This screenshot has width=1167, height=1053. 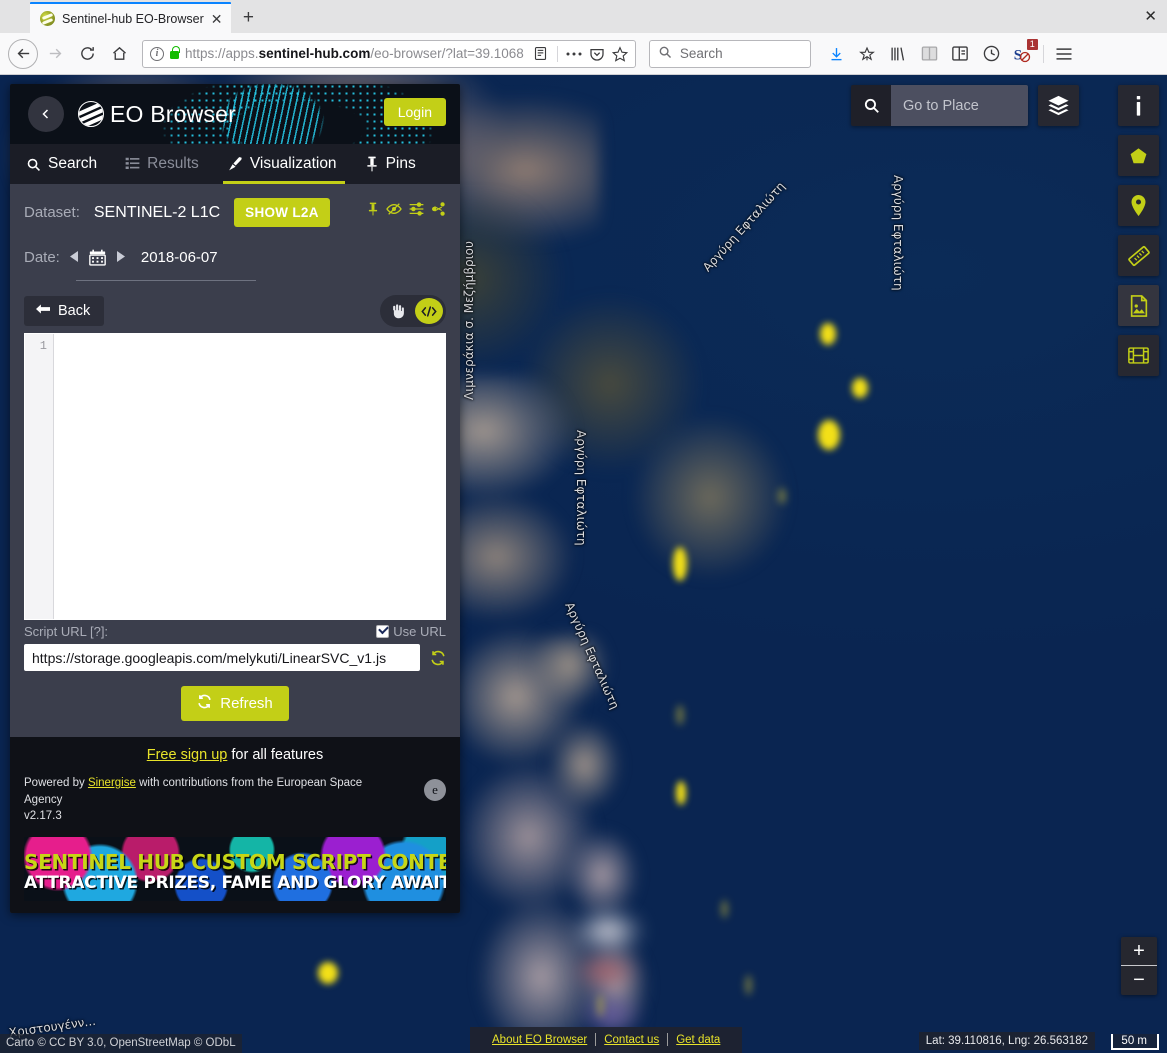 I want to click on tab-visualization: Visualization, so click(x=282, y=164).